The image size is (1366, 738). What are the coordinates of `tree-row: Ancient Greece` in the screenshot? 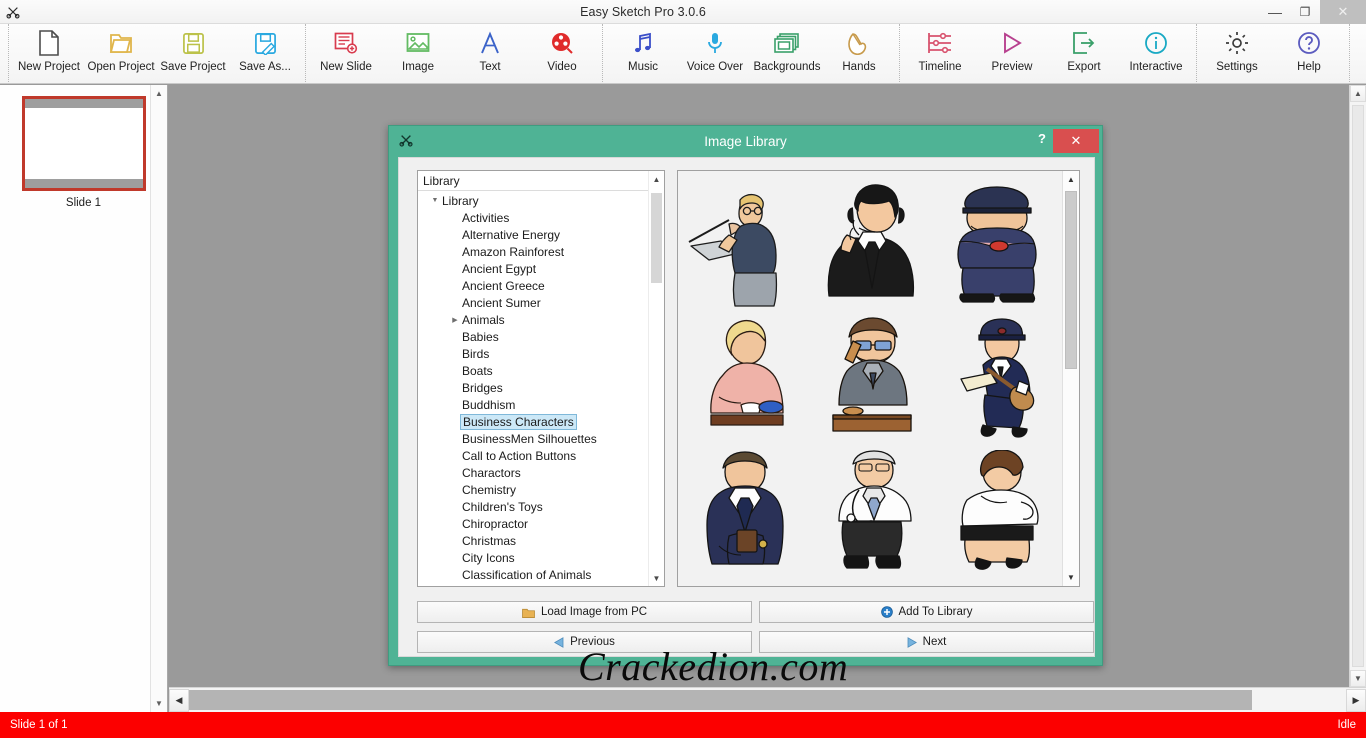 It's located at (541, 285).